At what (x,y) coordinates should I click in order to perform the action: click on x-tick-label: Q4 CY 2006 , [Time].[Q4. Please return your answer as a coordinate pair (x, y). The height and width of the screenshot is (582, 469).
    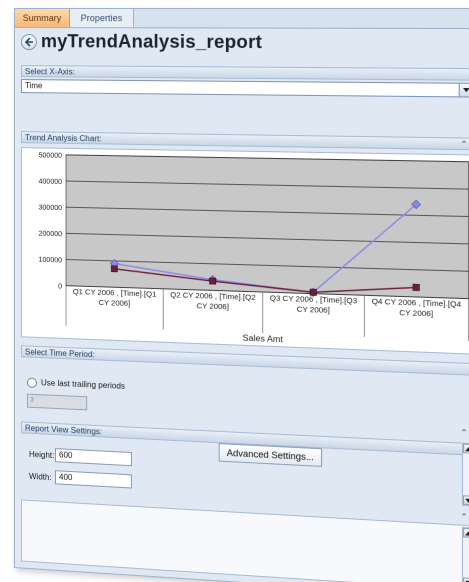
    Looking at the image, I should click on (416, 303).